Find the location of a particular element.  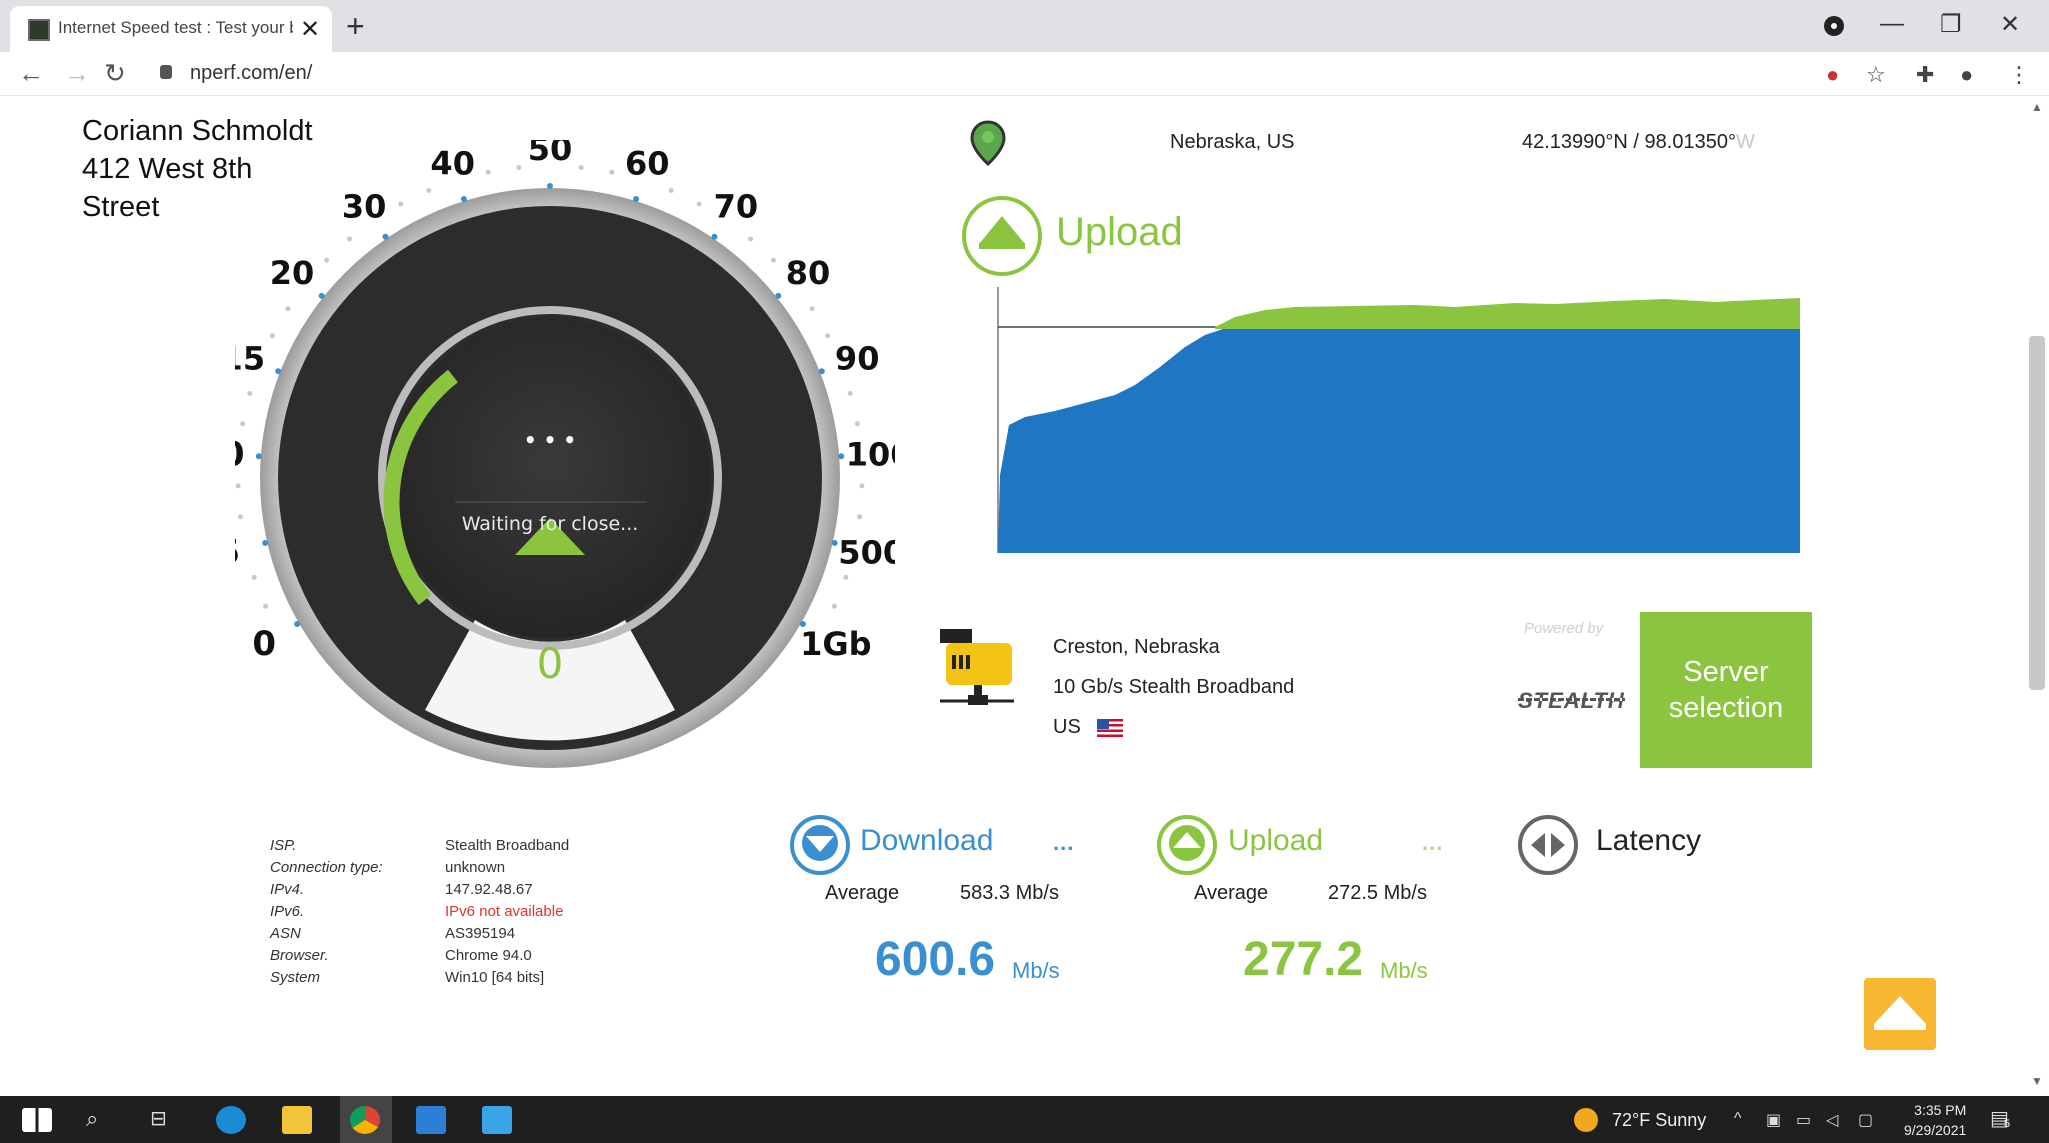

minimize-button: — is located at coordinates (1892, 24).